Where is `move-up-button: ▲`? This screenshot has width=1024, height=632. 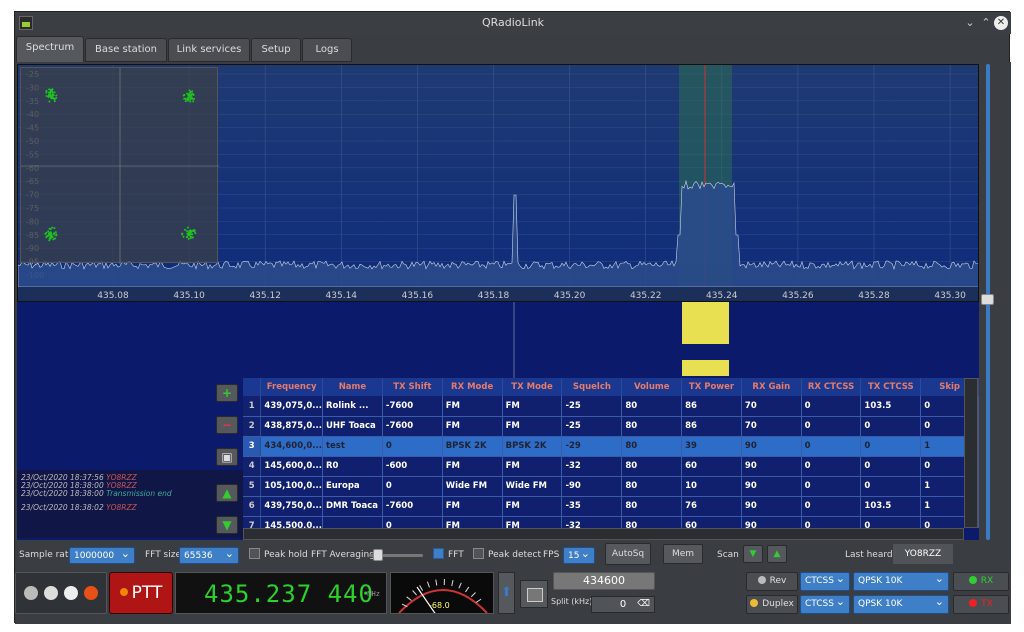 move-up-button: ▲ is located at coordinates (227, 493).